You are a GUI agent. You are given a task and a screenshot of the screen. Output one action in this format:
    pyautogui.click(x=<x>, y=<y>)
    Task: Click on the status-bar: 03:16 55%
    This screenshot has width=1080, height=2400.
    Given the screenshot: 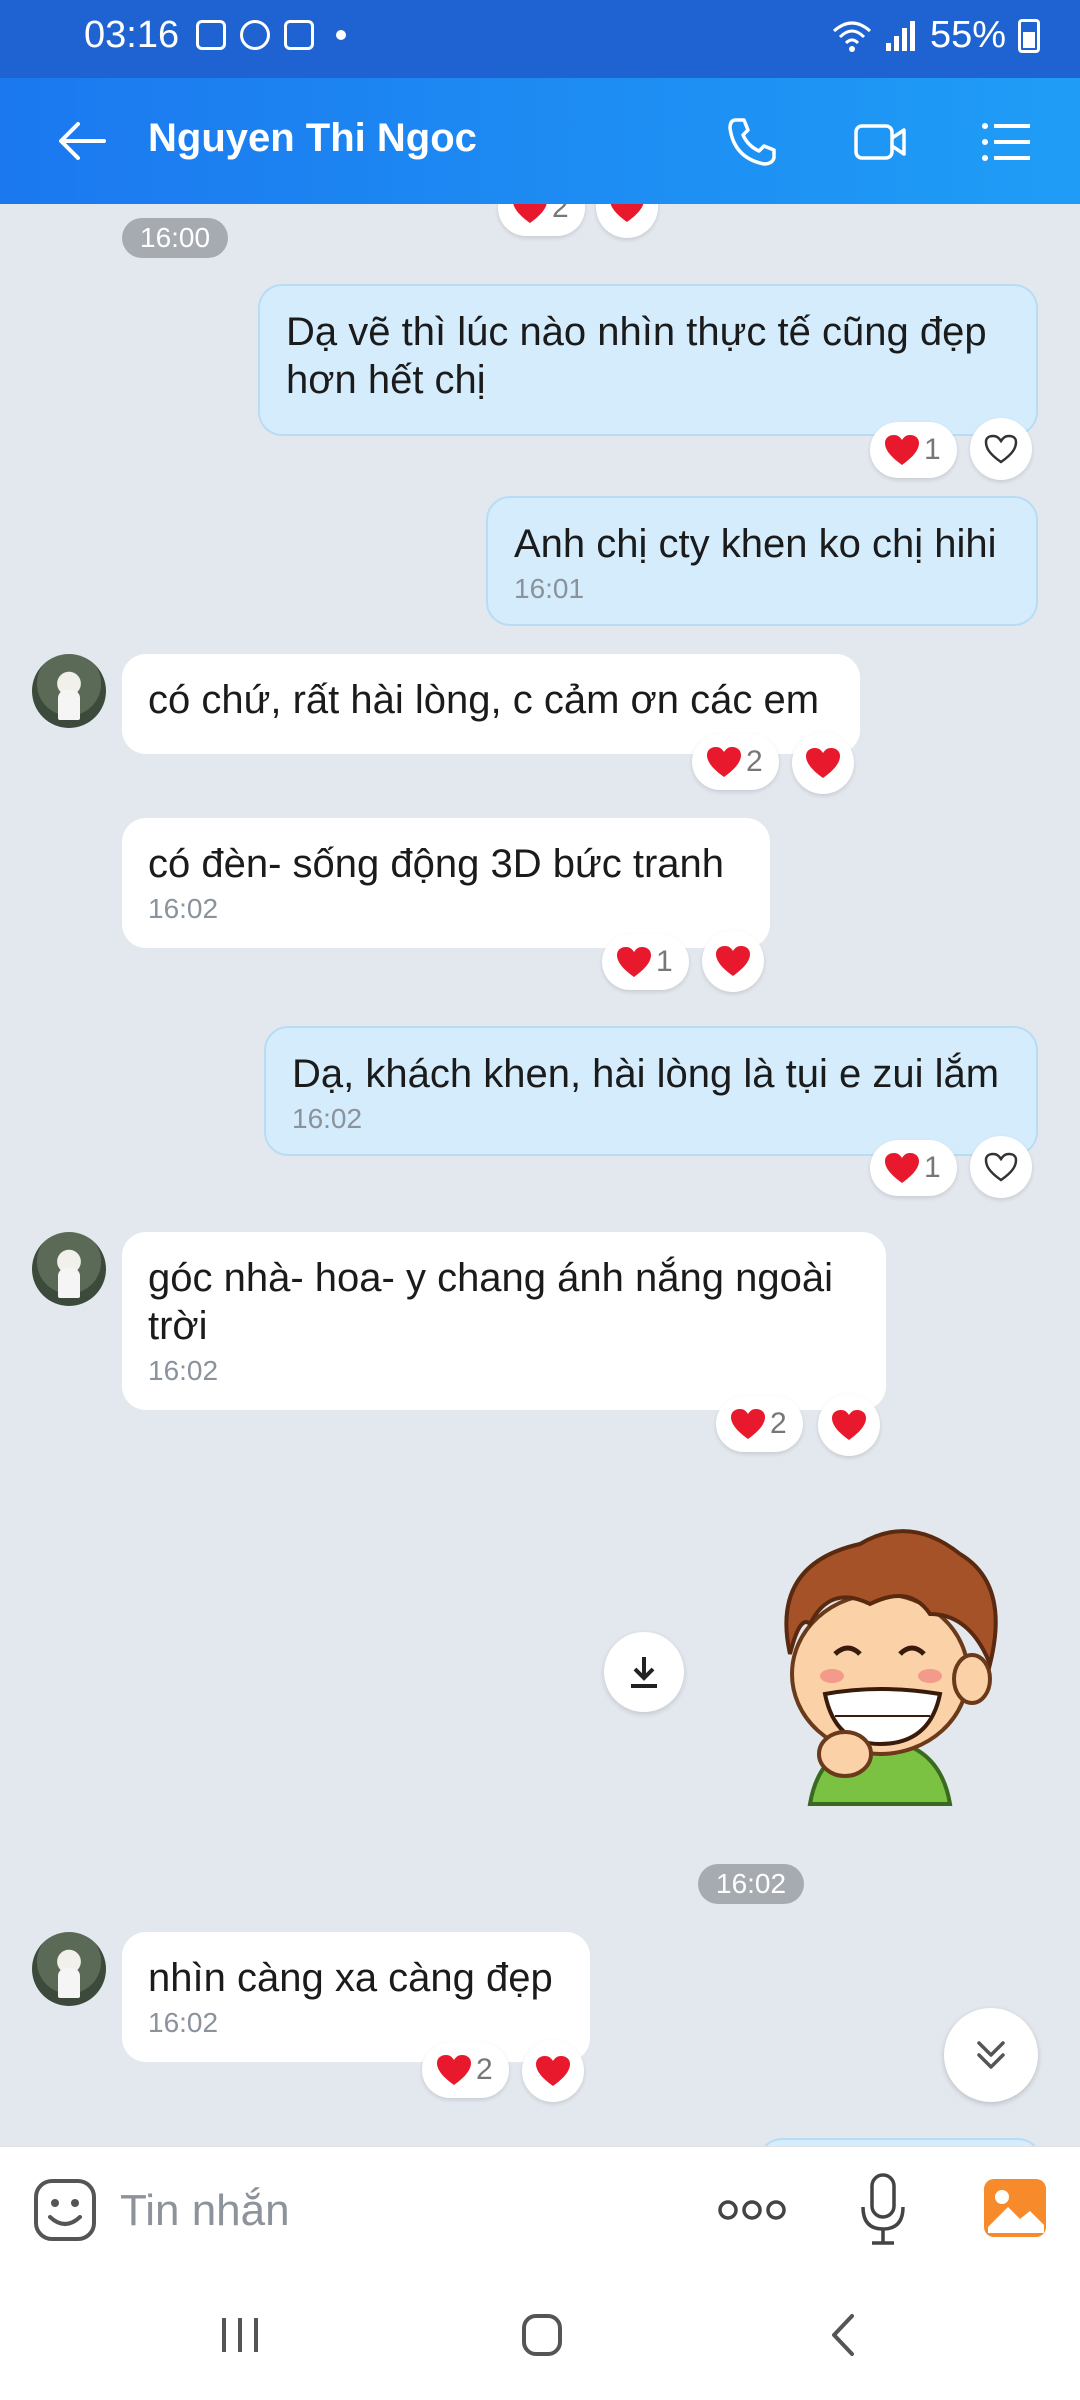 What is the action you would take?
    pyautogui.click(x=540, y=39)
    